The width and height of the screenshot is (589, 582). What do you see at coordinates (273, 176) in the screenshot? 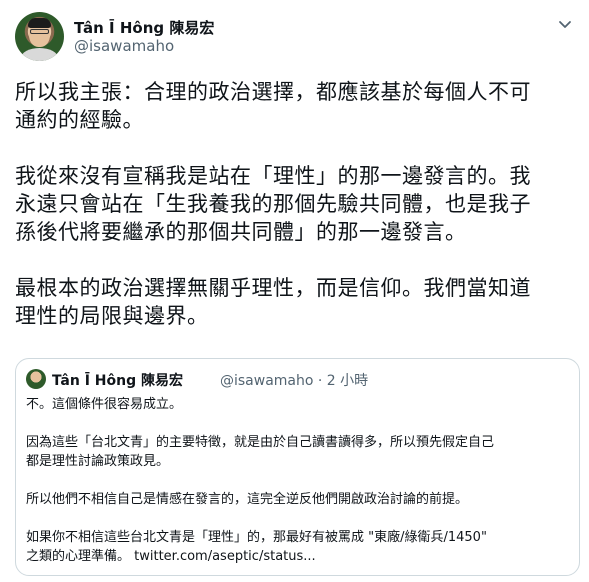
I see `tweet-line: 我從來沒有宣稱我是站在「理性」的那一邊發言的。我` at bounding box center [273, 176].